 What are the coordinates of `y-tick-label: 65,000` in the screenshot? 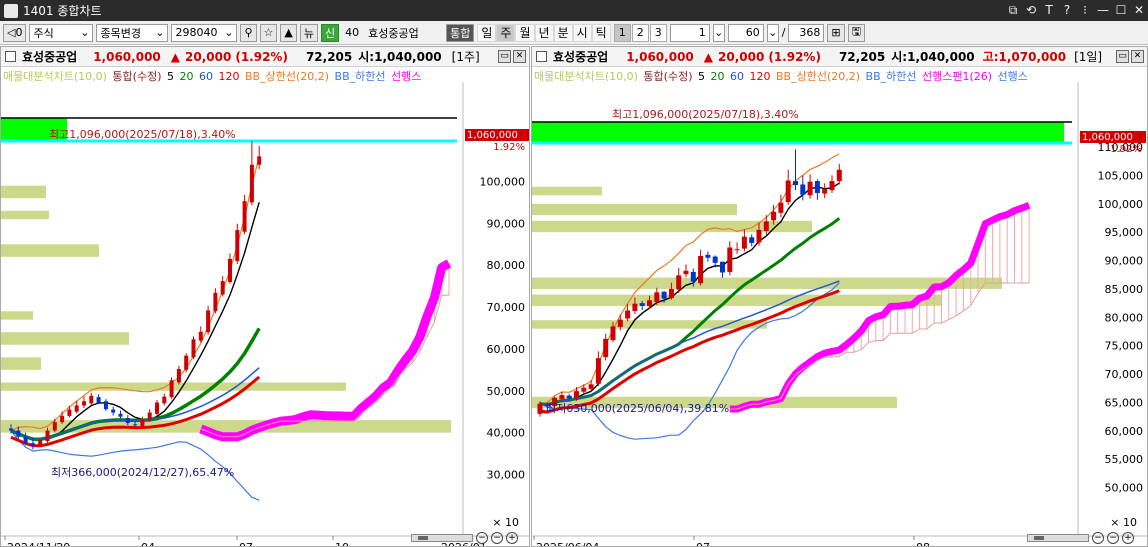 It's located at (1124, 402).